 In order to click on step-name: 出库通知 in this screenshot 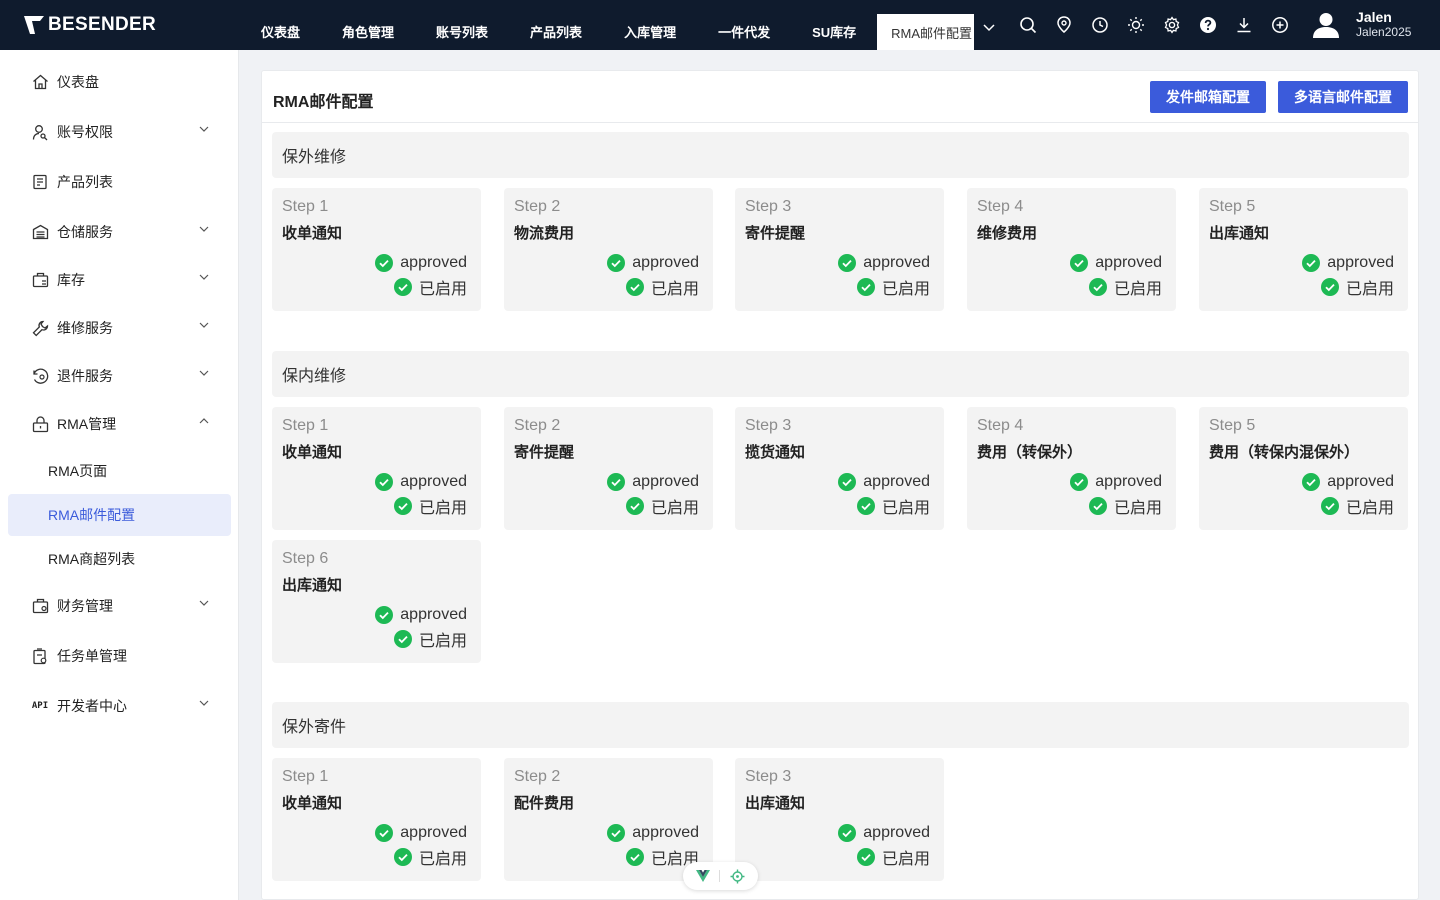, I will do `click(312, 585)`.